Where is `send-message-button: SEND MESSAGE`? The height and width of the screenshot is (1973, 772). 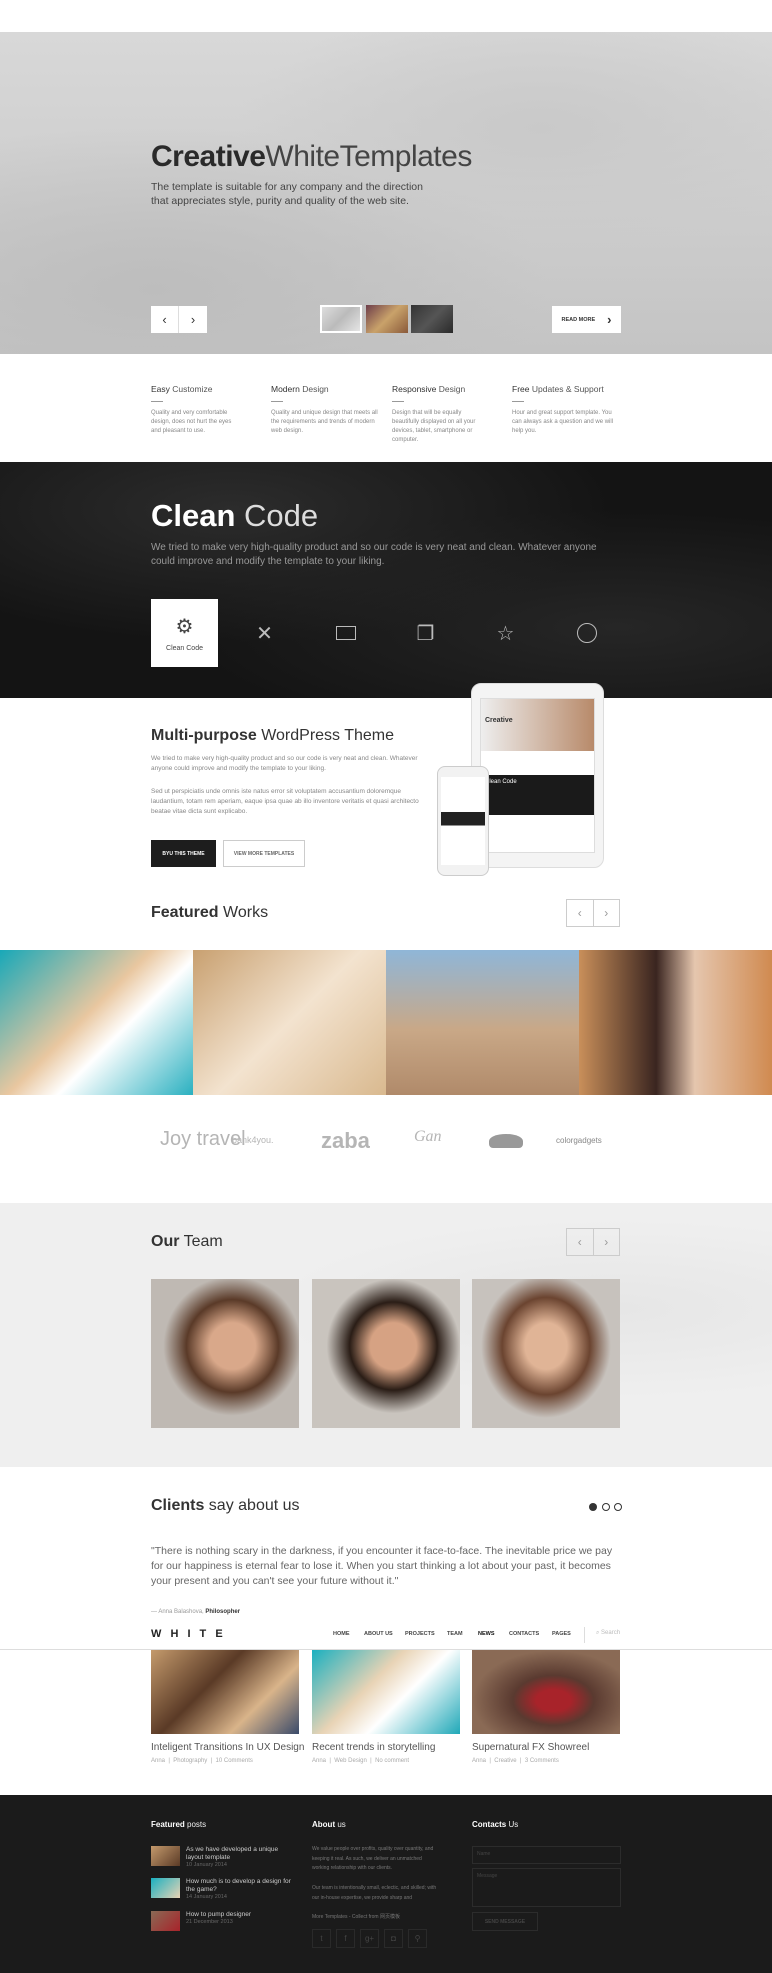 send-message-button: SEND MESSAGE is located at coordinates (505, 1921).